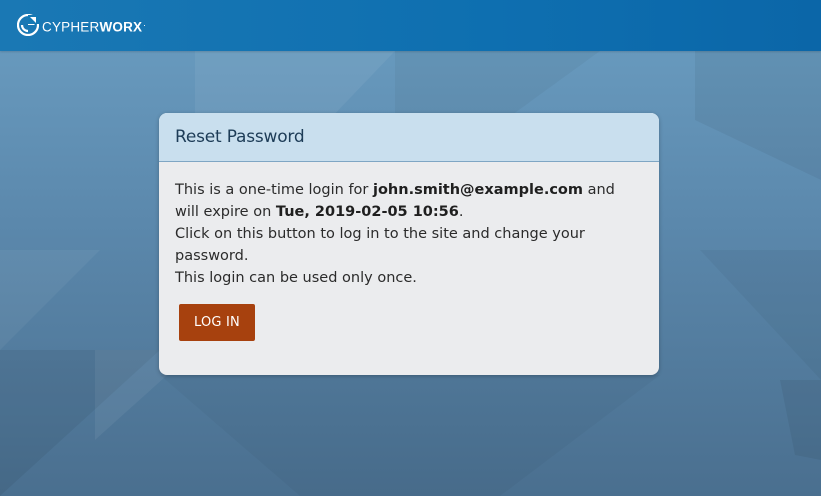 This screenshot has height=496, width=821. What do you see at coordinates (367, 212) in the screenshot?
I see `expiry-datetime: Tue, 2019-02-05 10:56` at bounding box center [367, 212].